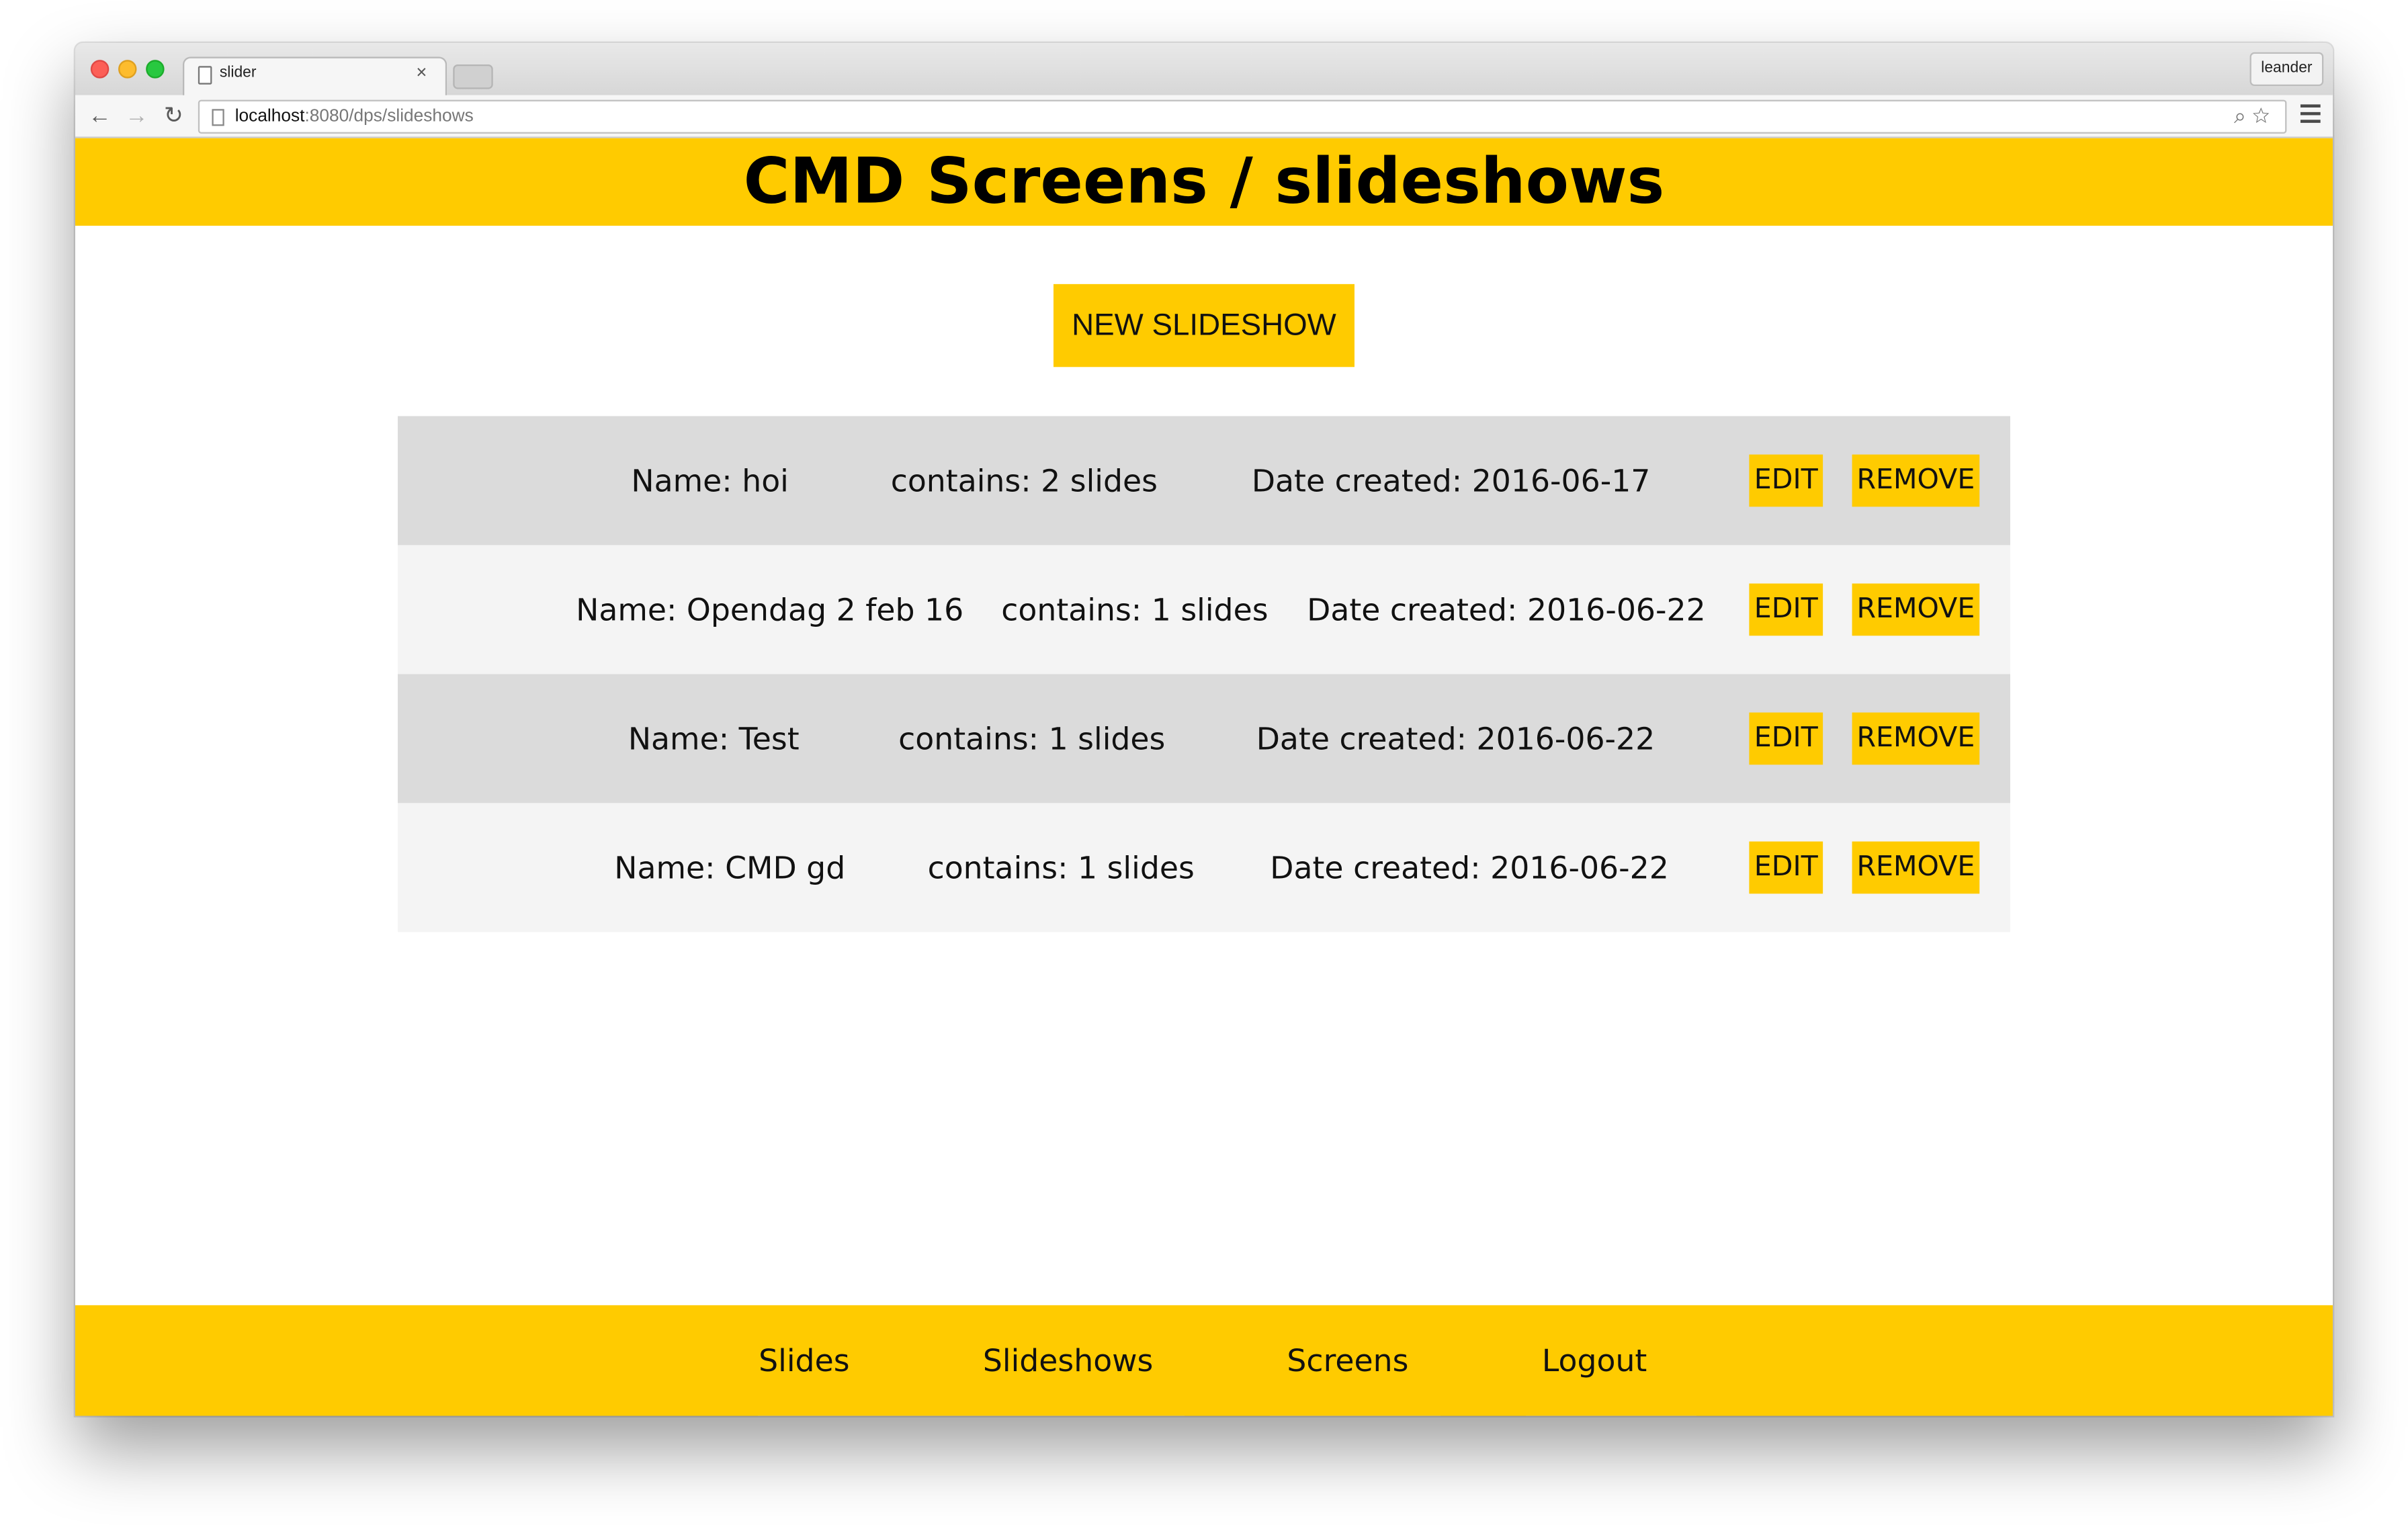  What do you see at coordinates (1242, 116) in the screenshot?
I see `address-bar: localhost:8080/dps/slideshows ⌕☆` at bounding box center [1242, 116].